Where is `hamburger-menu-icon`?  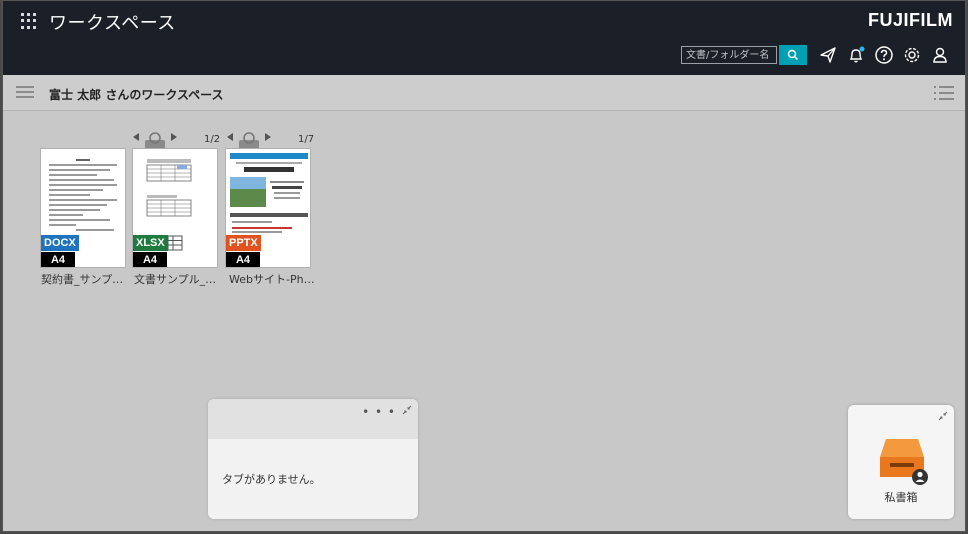
hamburger-menu-icon is located at coordinates (25, 92).